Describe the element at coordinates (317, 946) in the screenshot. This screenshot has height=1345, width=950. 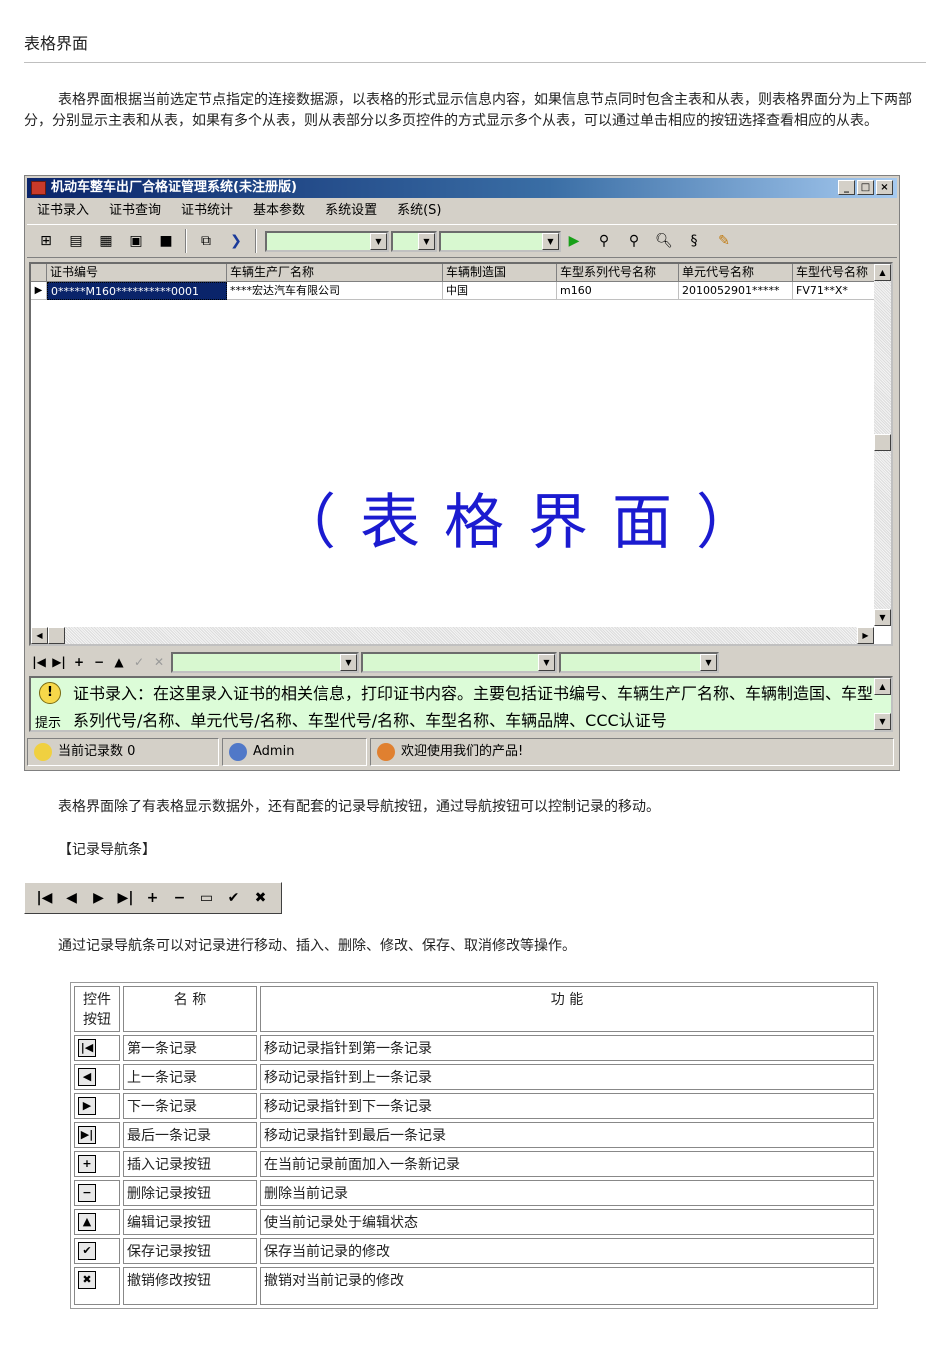
I see `ops-paragraph: 通过记录导航条可以对记录进行移动、插入、删除、修改、保存、取消修改等操作。` at that location.